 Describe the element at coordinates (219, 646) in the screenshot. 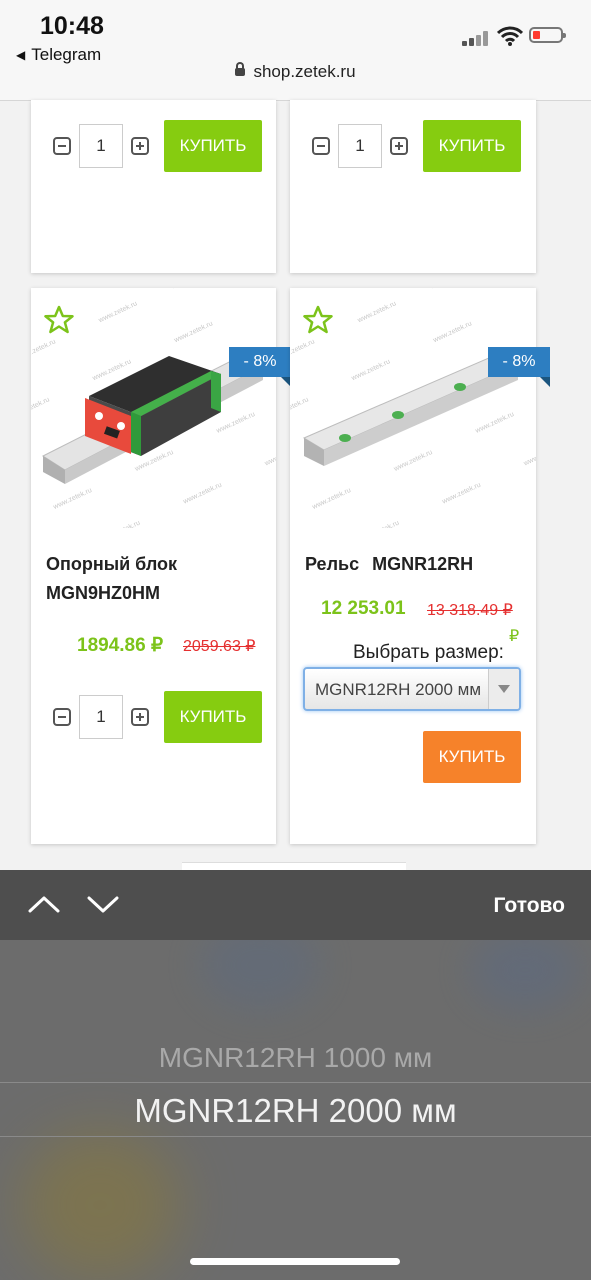

I see `product-old-price: 2059.63 ₽` at that location.